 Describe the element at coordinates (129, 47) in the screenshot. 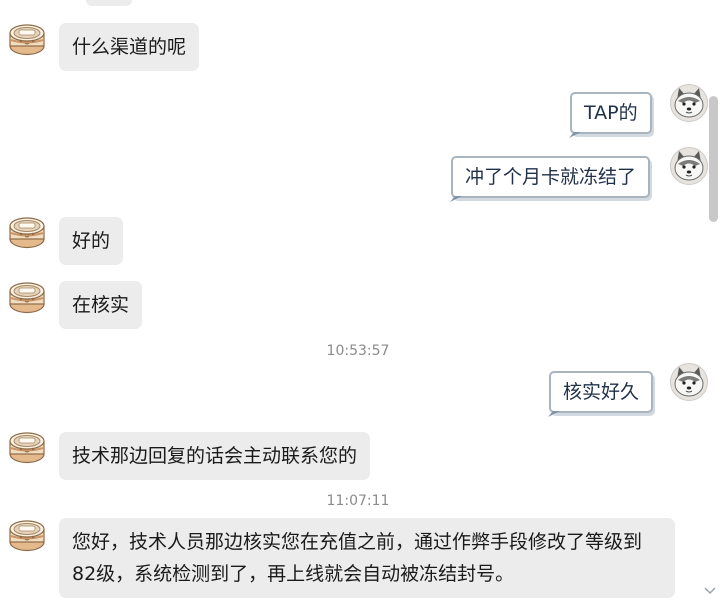

I see `agent-message-bubble: 什么渠道的呢` at that location.